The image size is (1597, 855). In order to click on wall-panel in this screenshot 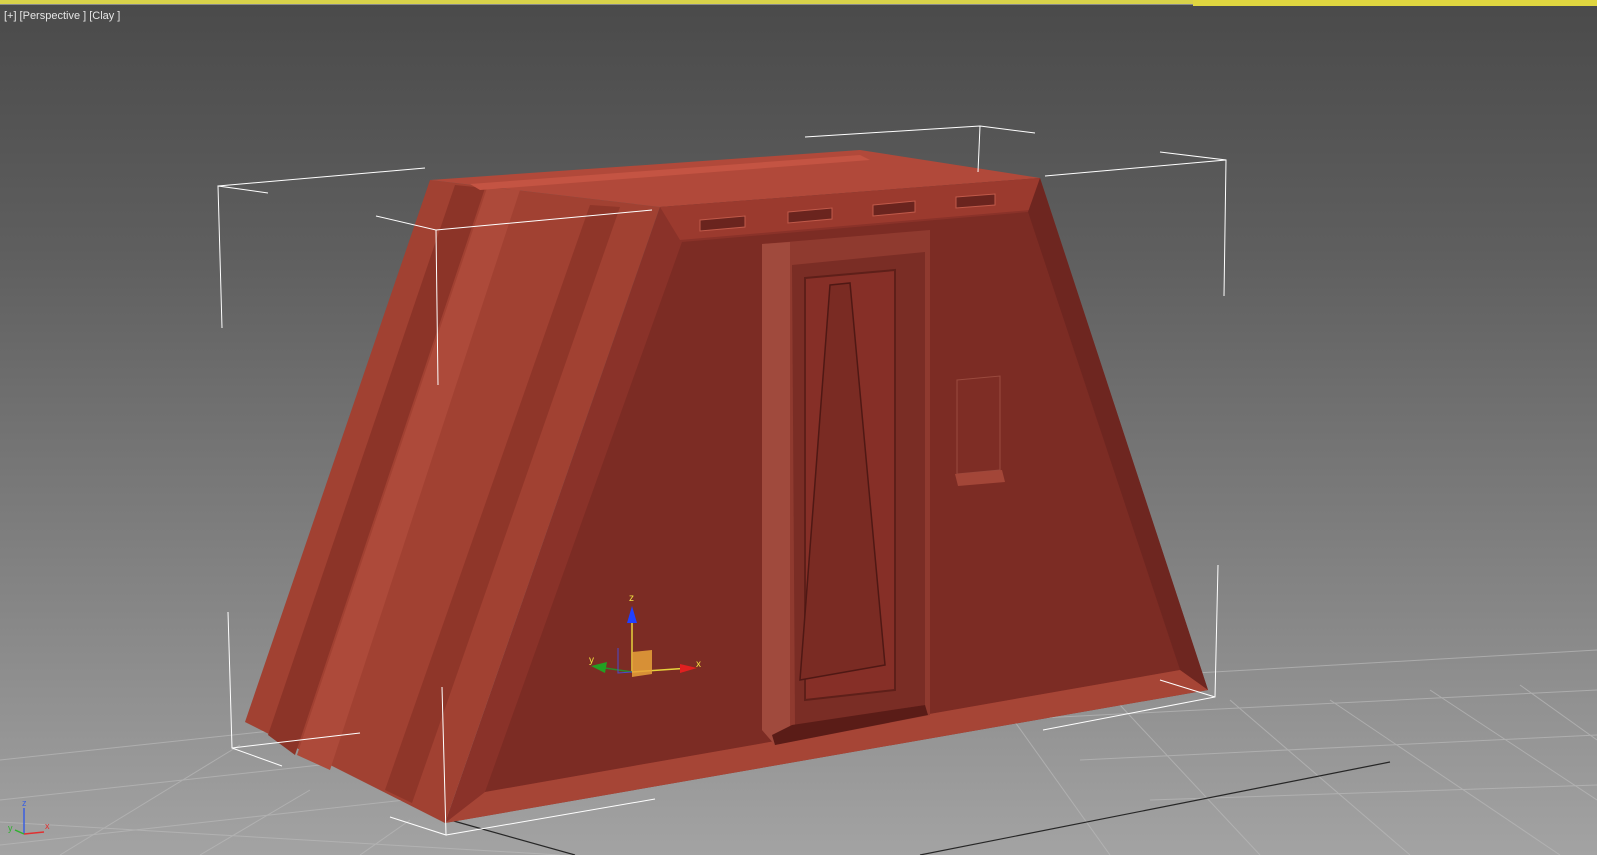, I will do `click(980, 430)`.